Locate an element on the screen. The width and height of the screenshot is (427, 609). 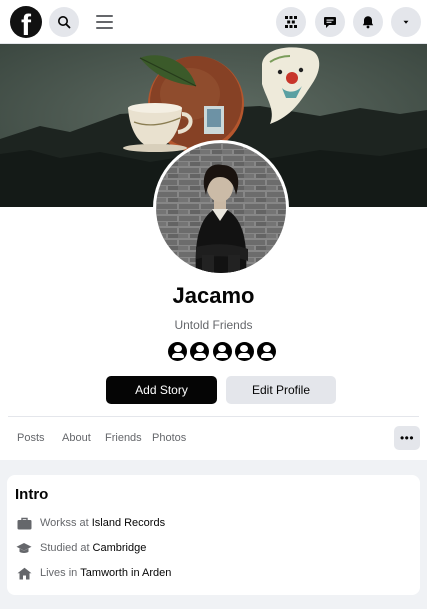
bell-icon is located at coordinates (368, 22).